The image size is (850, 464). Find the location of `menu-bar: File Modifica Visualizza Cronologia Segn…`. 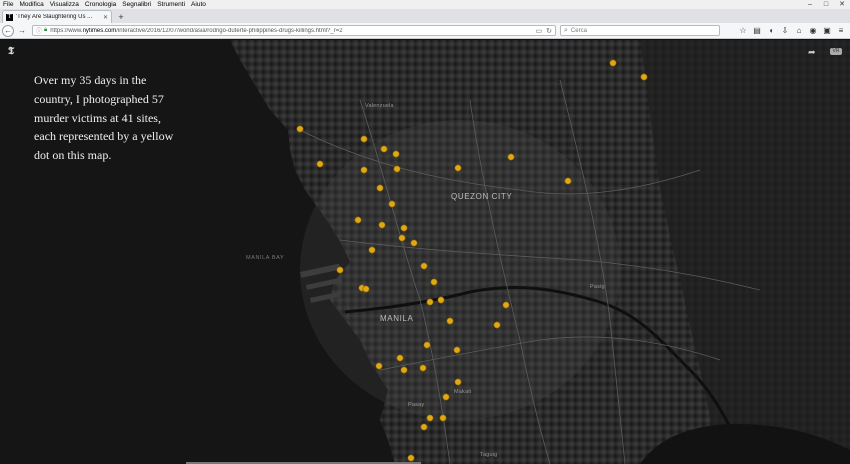

menu-bar: File Modifica Visualizza Cronologia Segn… is located at coordinates (425, 4).